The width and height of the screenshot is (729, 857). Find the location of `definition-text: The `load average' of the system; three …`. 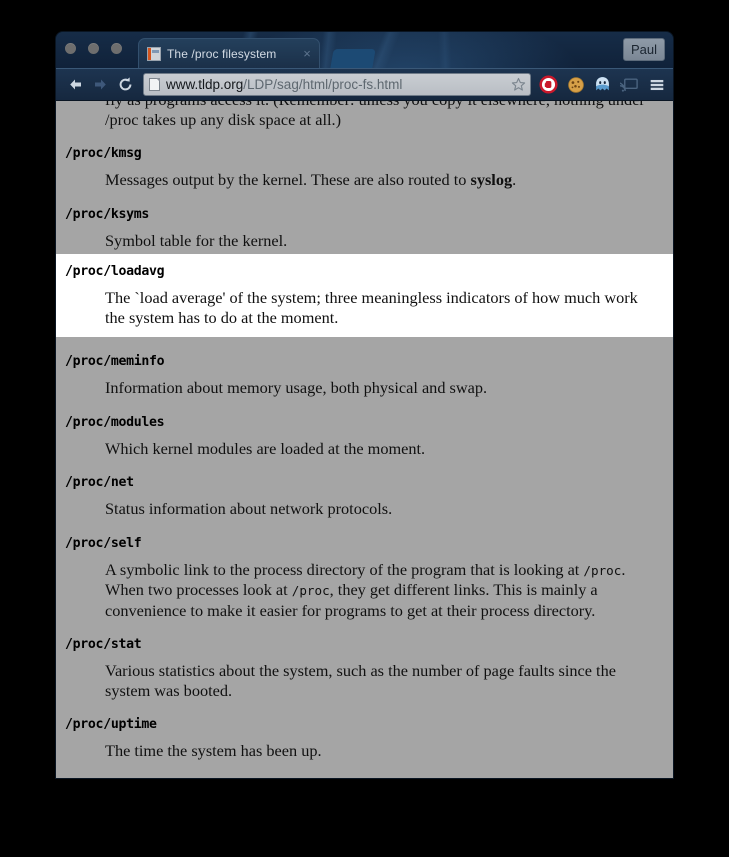

definition-text: The `load average' of the system; three … is located at coordinates (371, 307).